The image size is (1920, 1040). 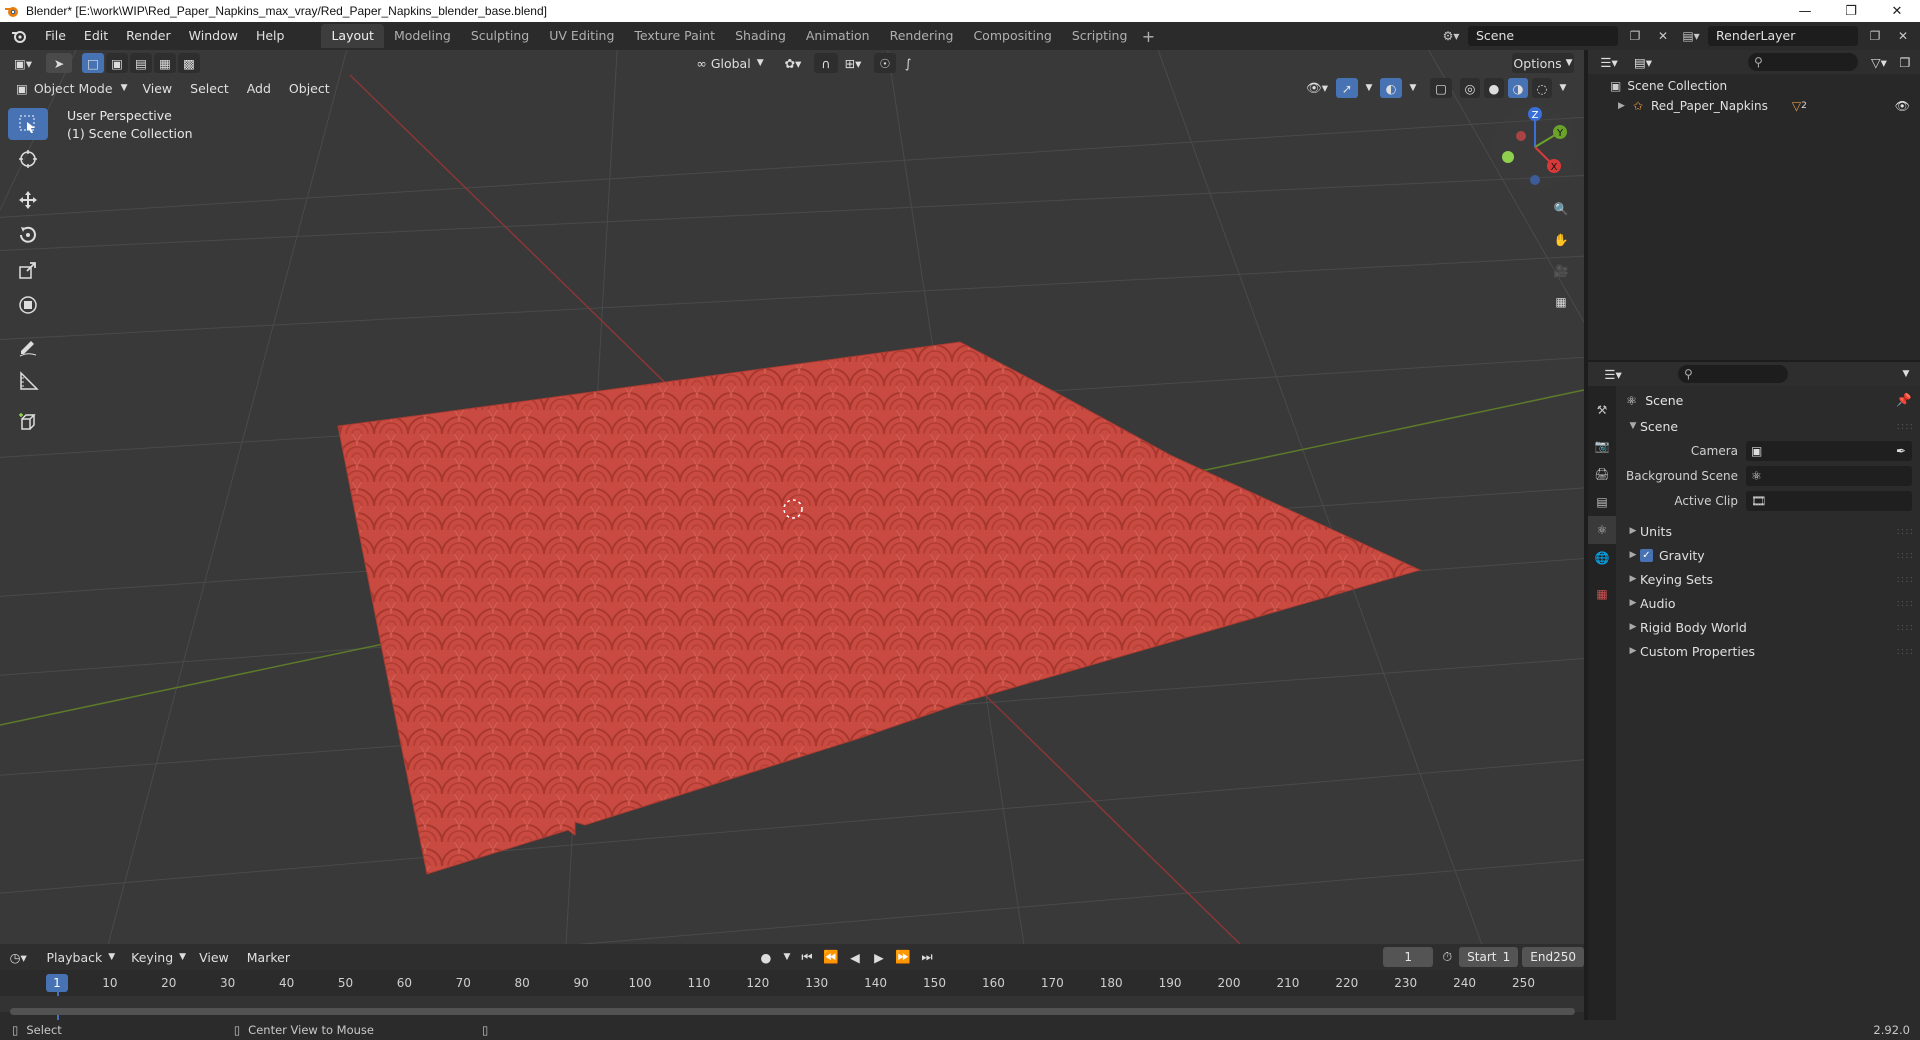 I want to click on select-extend-icon: ▣, so click(x=117, y=63).